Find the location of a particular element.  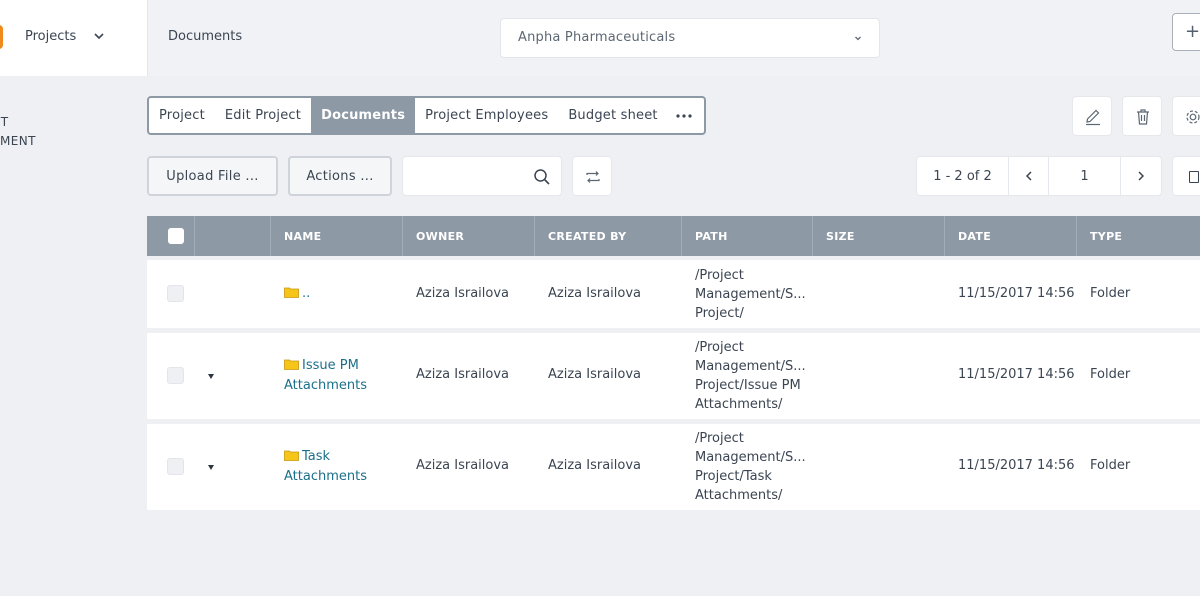

path-line: Project/ is located at coordinates (719, 313).